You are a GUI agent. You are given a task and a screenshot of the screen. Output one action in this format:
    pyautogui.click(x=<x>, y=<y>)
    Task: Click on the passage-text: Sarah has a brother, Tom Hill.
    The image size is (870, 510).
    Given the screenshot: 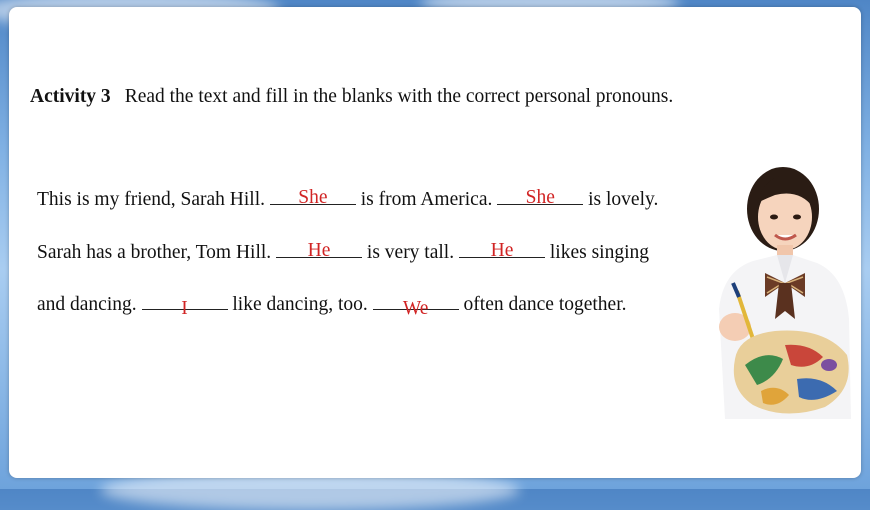 What is the action you would take?
    pyautogui.click(x=157, y=252)
    